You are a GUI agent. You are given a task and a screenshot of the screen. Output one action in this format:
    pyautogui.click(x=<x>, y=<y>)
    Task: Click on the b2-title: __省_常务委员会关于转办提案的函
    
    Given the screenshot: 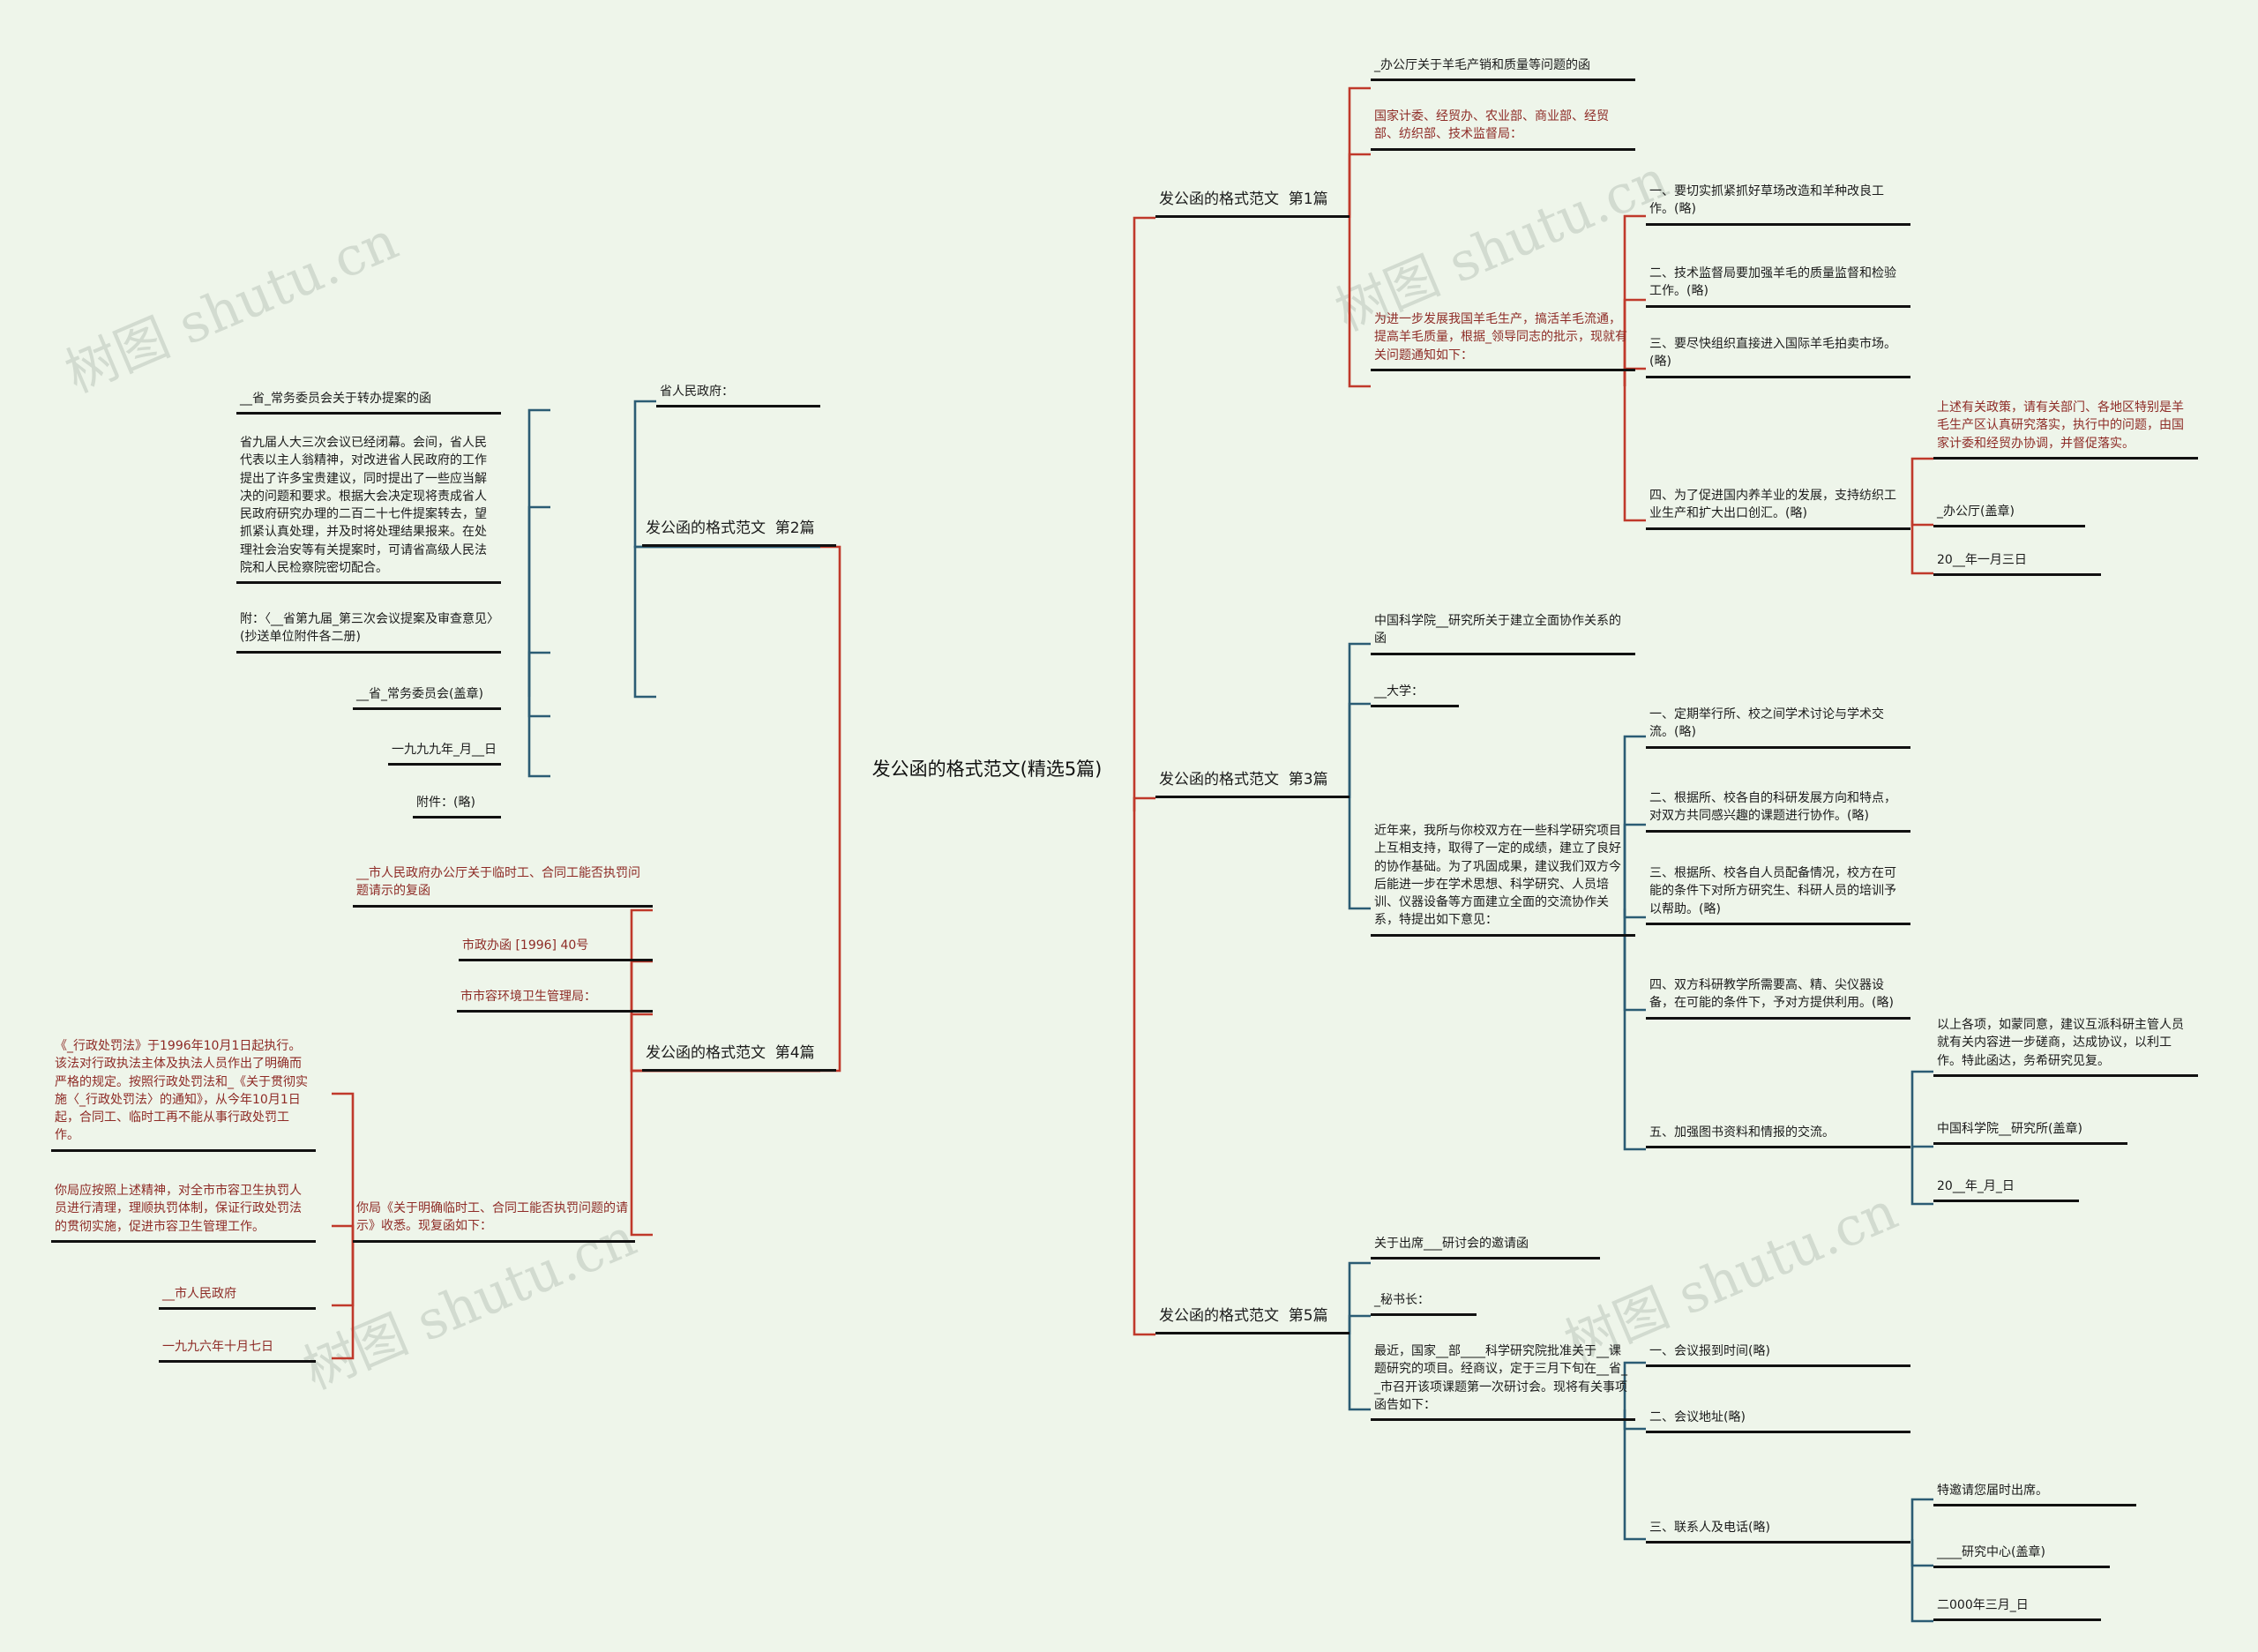 What is the action you would take?
    pyautogui.click(x=369, y=401)
    